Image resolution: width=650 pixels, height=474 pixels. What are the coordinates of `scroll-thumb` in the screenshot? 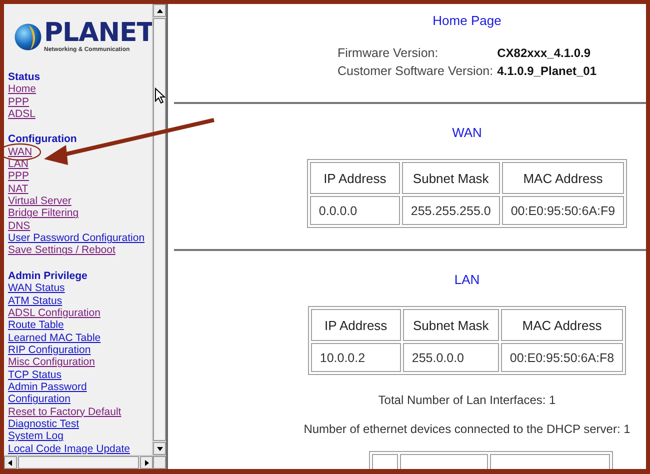 It's located at (79, 462).